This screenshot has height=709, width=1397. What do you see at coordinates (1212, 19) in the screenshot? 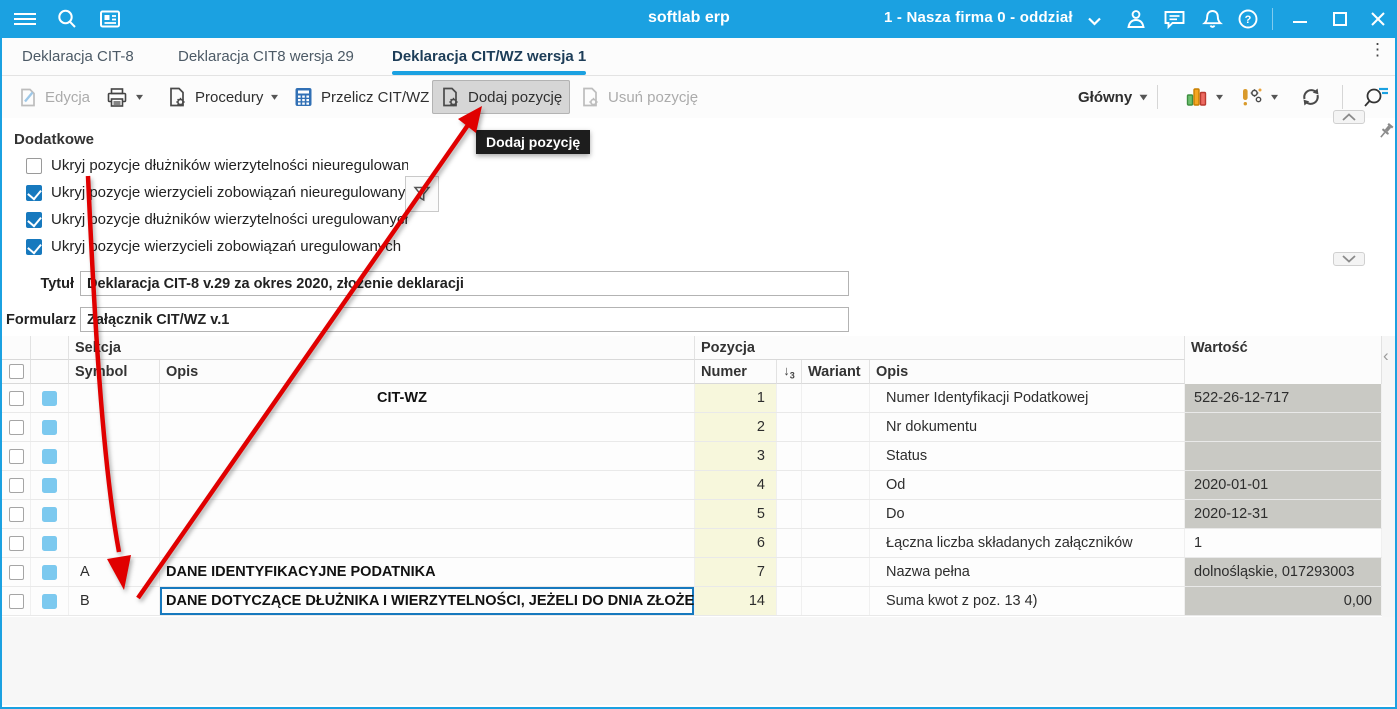
I see `bell-icon` at bounding box center [1212, 19].